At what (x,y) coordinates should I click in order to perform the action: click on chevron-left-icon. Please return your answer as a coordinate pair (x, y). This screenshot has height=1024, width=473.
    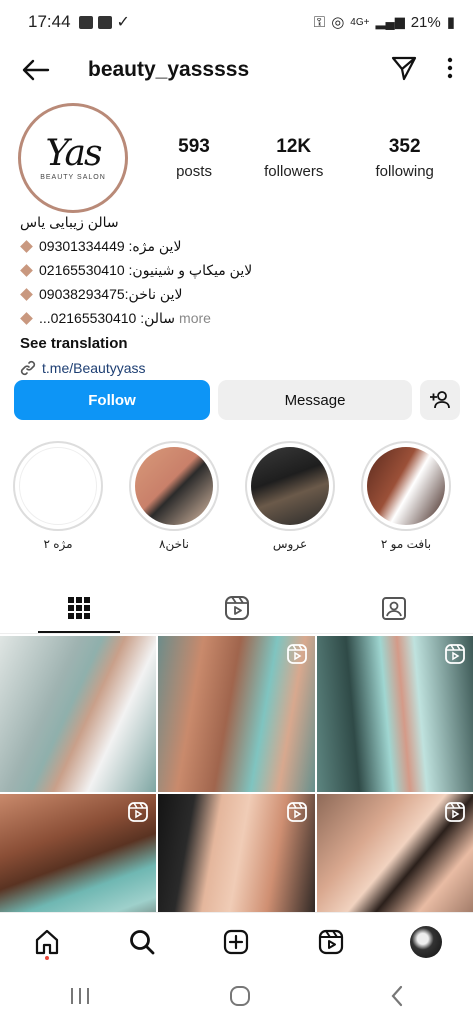
    Looking at the image, I should click on (396, 995).